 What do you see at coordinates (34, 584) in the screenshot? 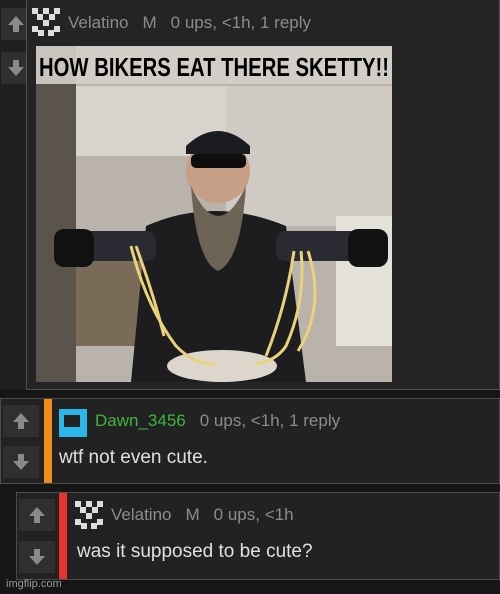
I see `imgflip-watermark: imgflip.com` at bounding box center [34, 584].